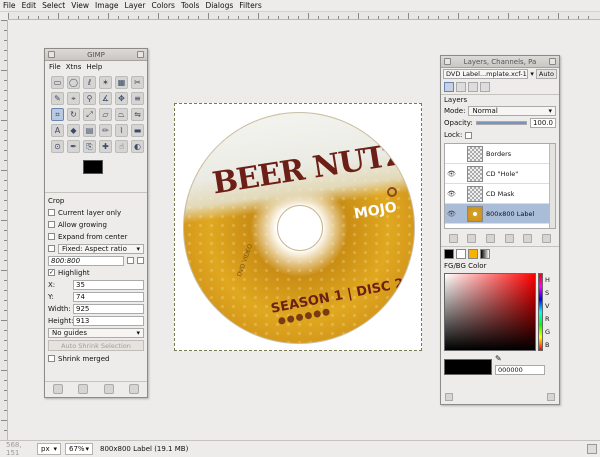 The height and width of the screenshot is (457, 600). Describe the element at coordinates (304, 16) in the screenshot. I see `horizontal-ruler` at that location.